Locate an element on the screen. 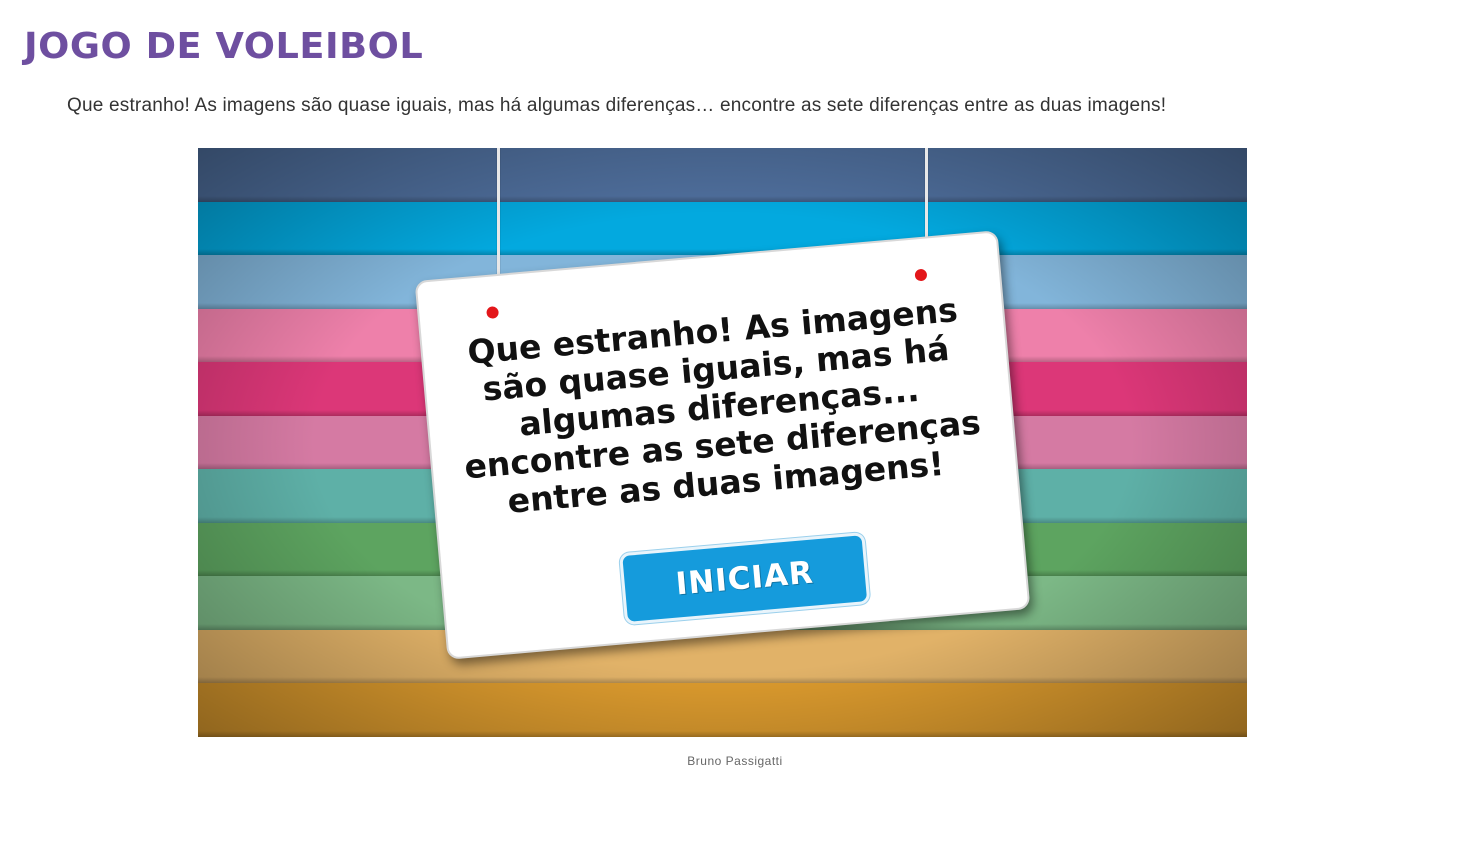  image-credit: Bruno Passigatti is located at coordinates (735, 761).